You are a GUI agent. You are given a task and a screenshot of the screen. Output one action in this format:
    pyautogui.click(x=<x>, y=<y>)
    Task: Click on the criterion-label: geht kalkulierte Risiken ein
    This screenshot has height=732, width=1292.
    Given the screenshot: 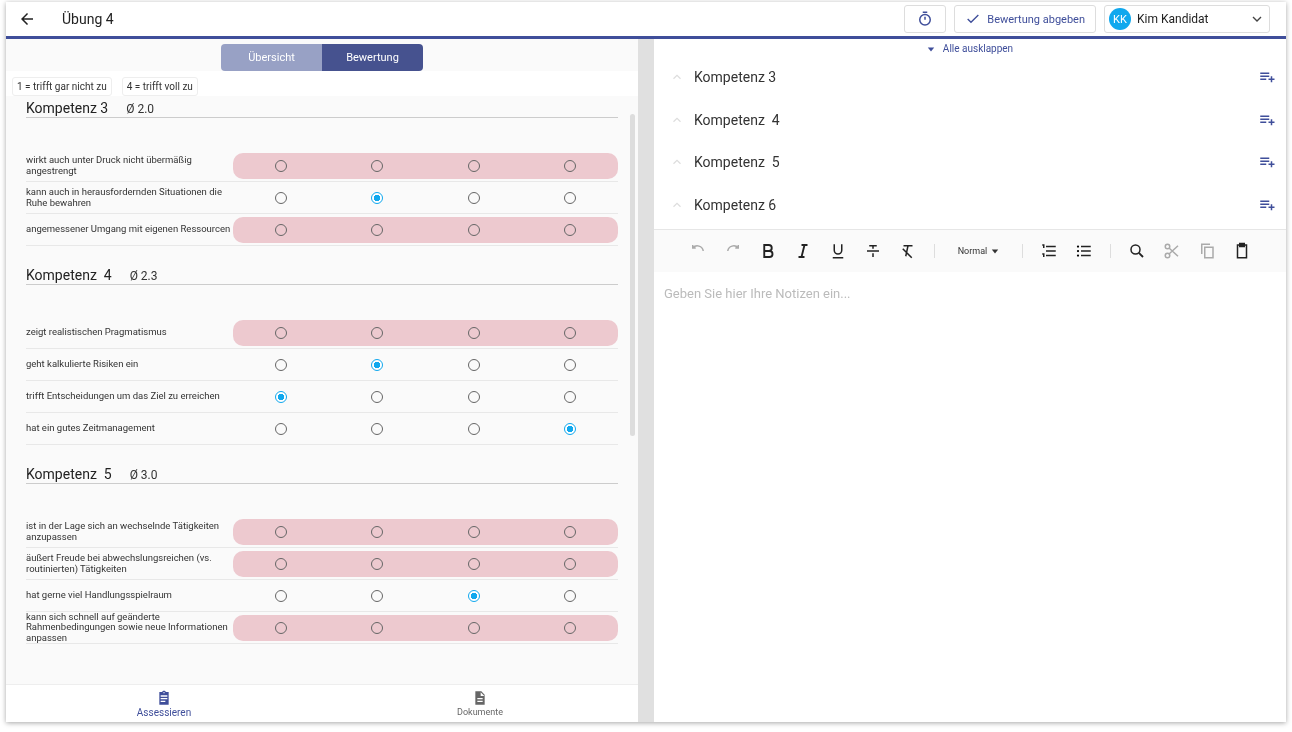 What is the action you would take?
    pyautogui.click(x=83, y=364)
    